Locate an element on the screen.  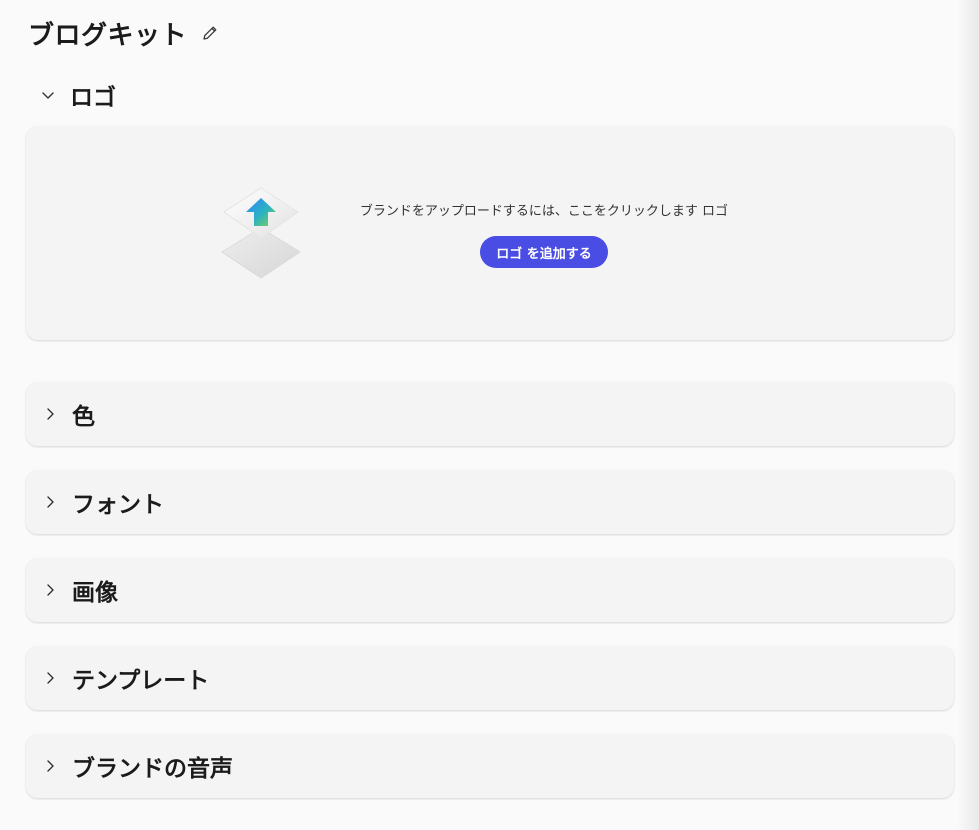
section-label: テンプレート is located at coordinates (141, 681).